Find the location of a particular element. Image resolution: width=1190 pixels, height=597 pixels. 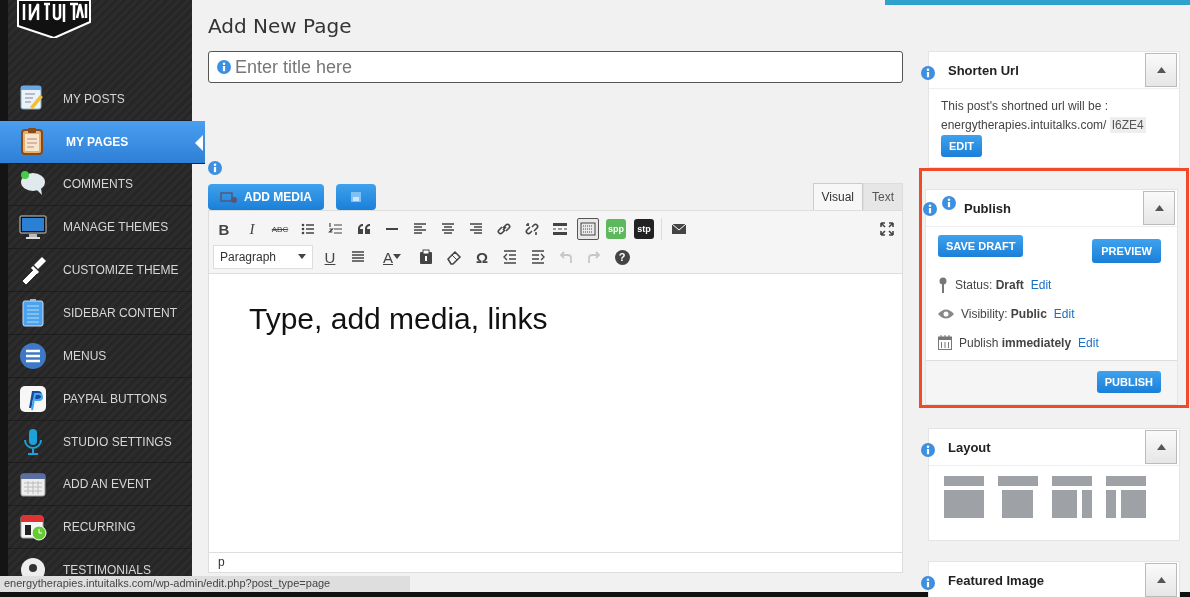

sidebar-item: MY POSTS is located at coordinates (100, 99).